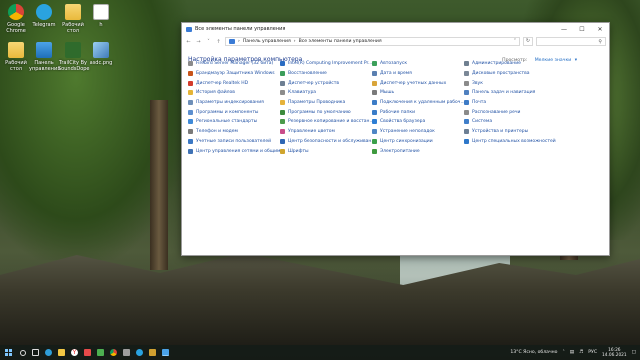  I want to click on control-panel-item: Центр специальных возможностей, so click(510, 142).